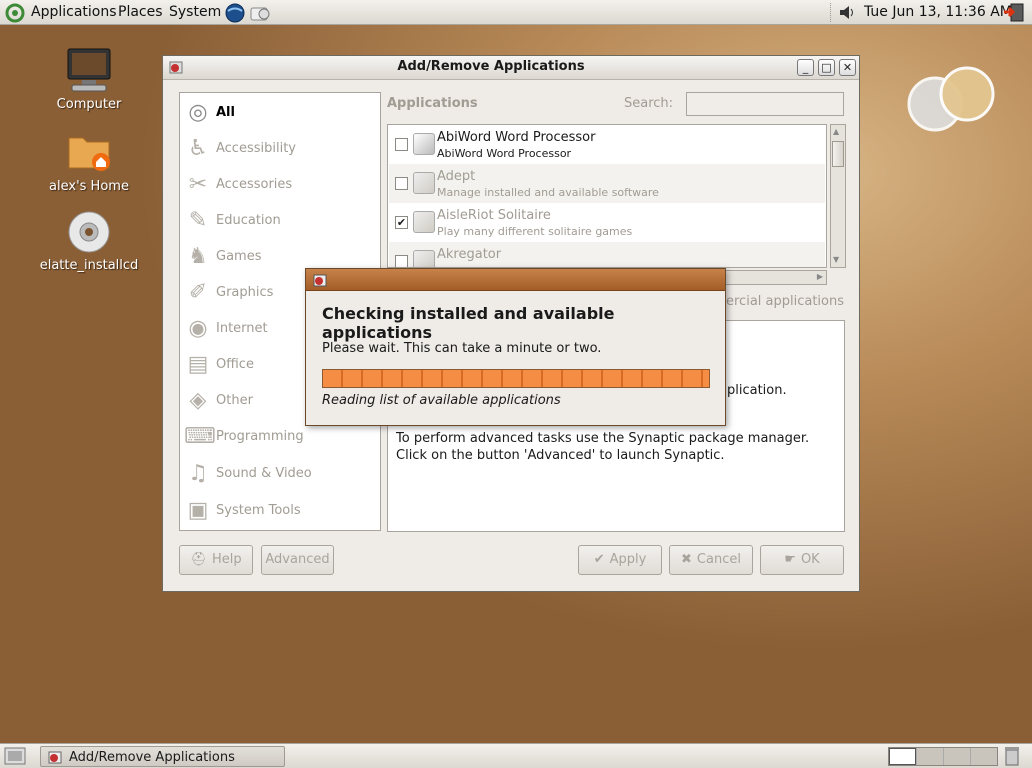 This screenshot has height=768, width=1032. What do you see at coordinates (89, 154) in the screenshot?
I see `home-folder-icon` at bounding box center [89, 154].